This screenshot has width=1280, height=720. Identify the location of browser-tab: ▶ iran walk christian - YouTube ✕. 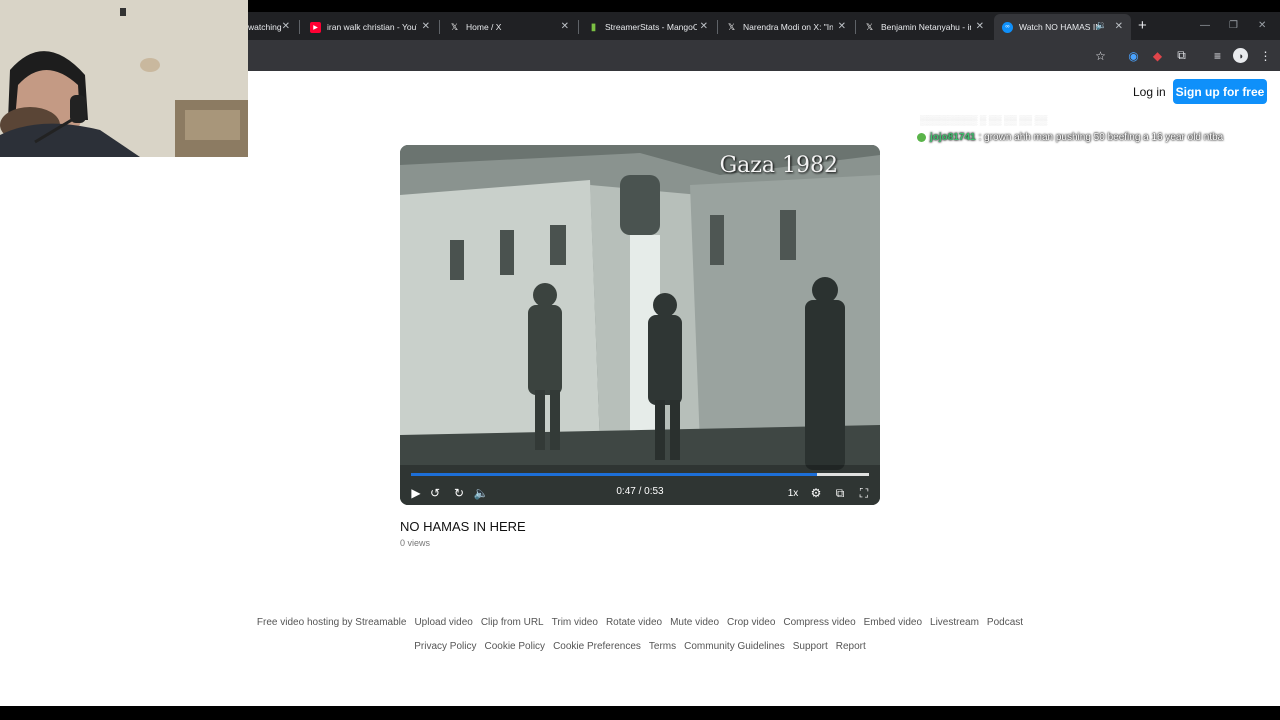
(370, 27).